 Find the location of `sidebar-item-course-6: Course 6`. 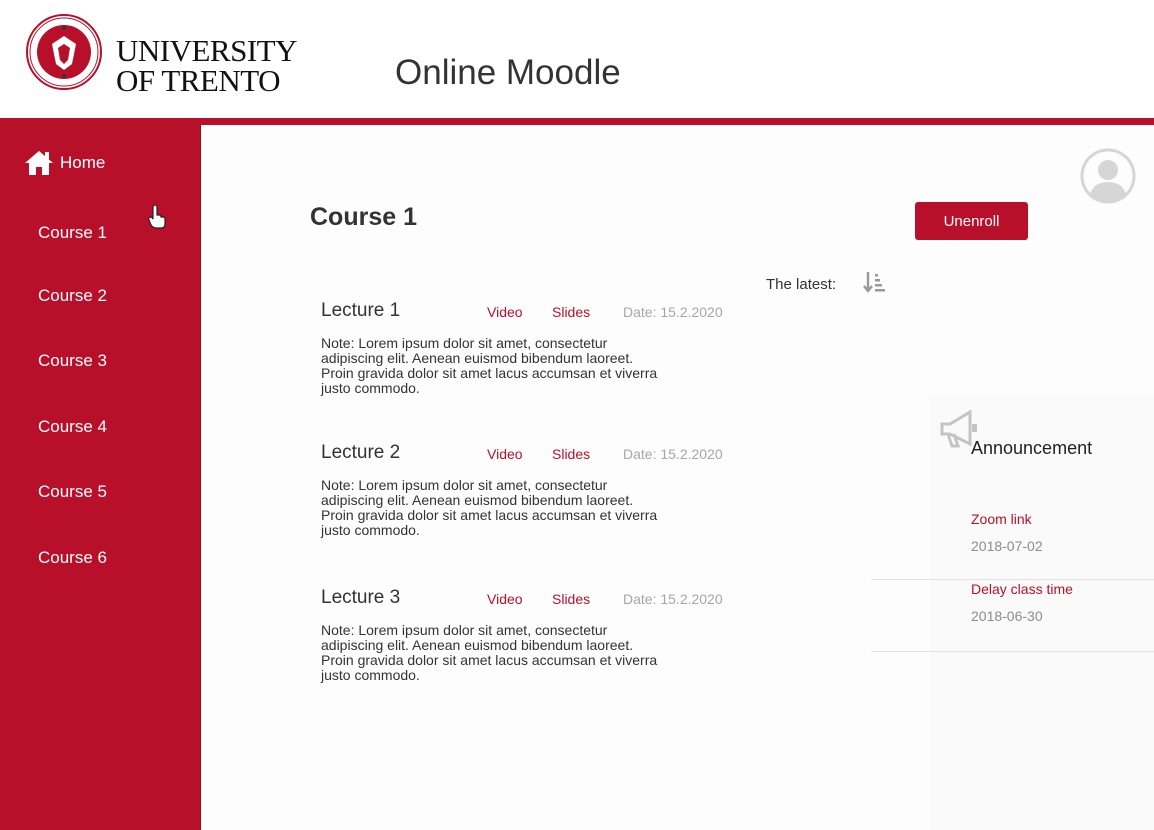

sidebar-item-course-6: Course 6 is located at coordinates (72, 558).